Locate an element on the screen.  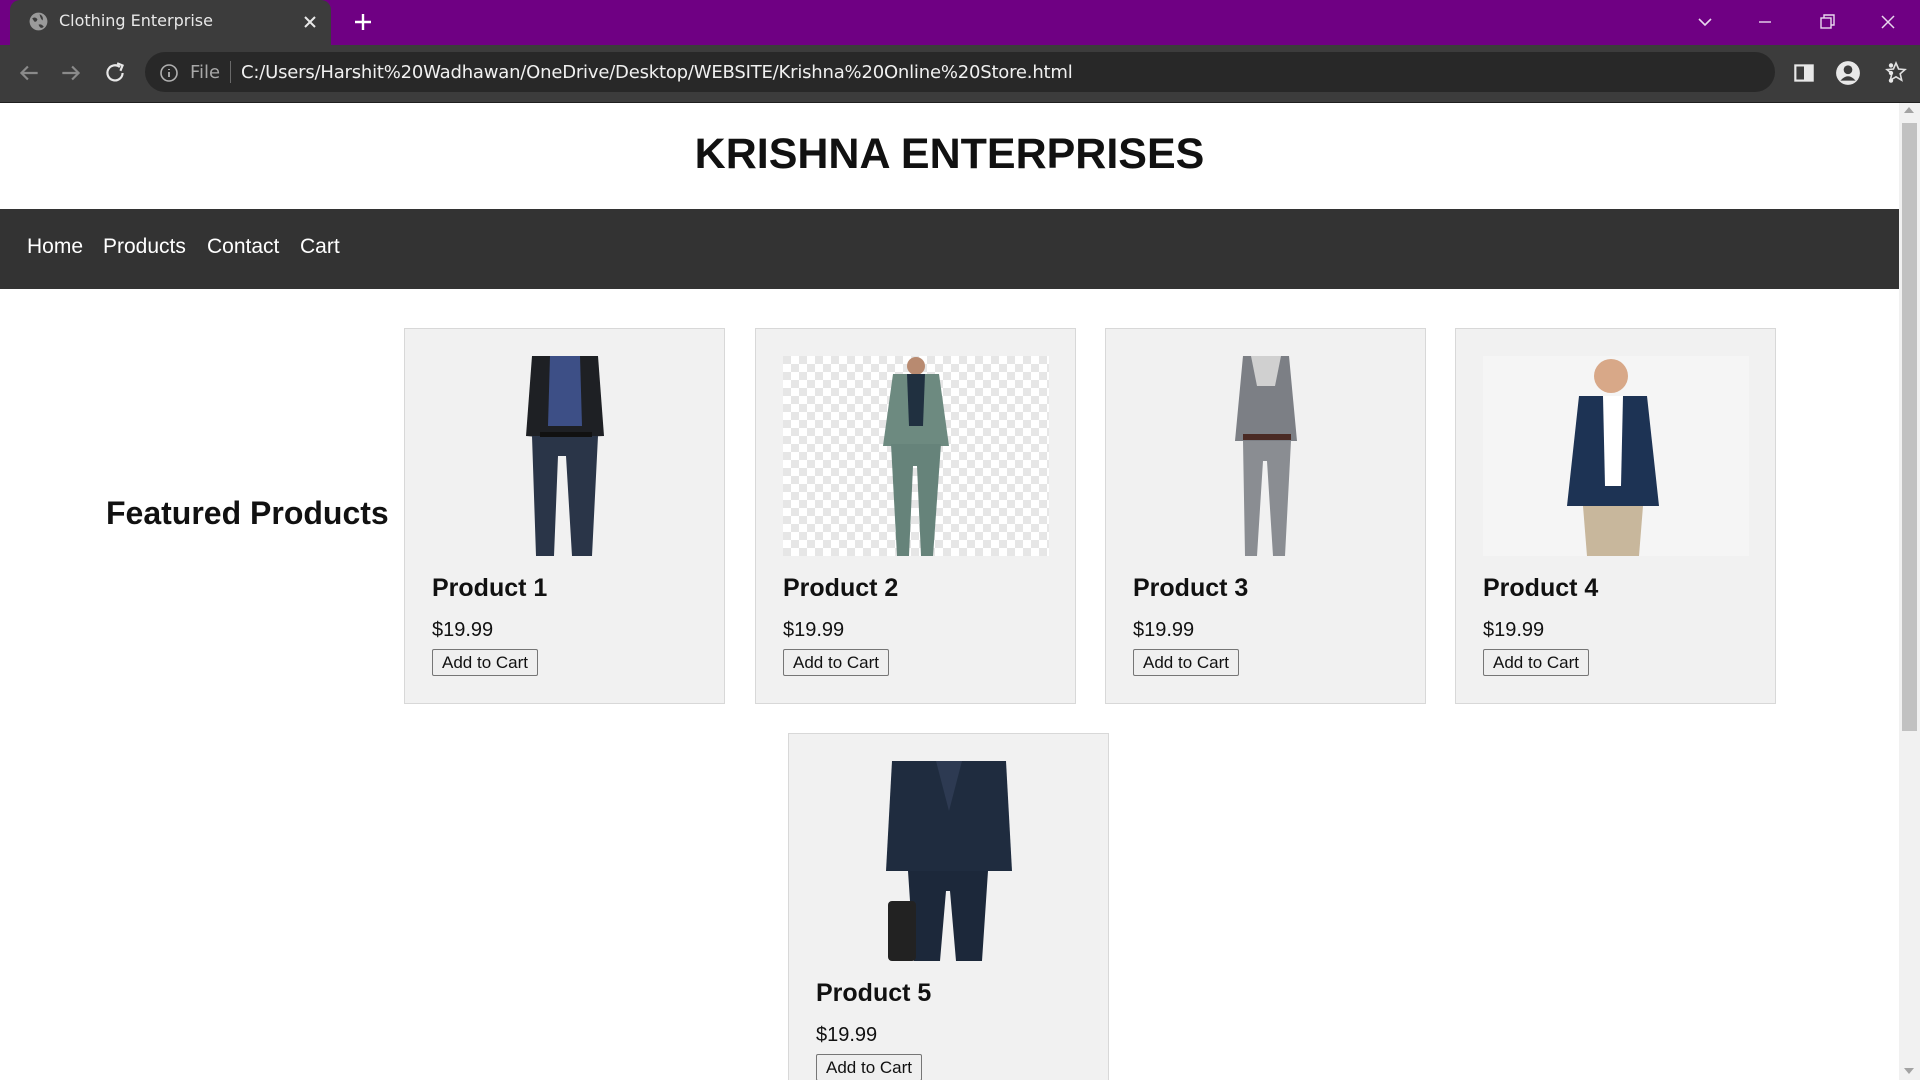
globe-icon is located at coordinates (38, 21).